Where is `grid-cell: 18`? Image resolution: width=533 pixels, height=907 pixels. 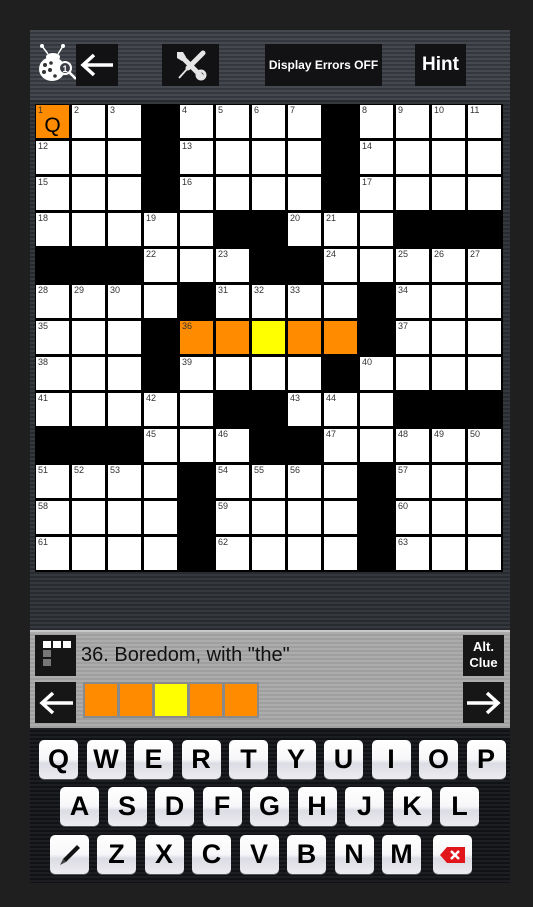
grid-cell: 18 is located at coordinates (53, 230).